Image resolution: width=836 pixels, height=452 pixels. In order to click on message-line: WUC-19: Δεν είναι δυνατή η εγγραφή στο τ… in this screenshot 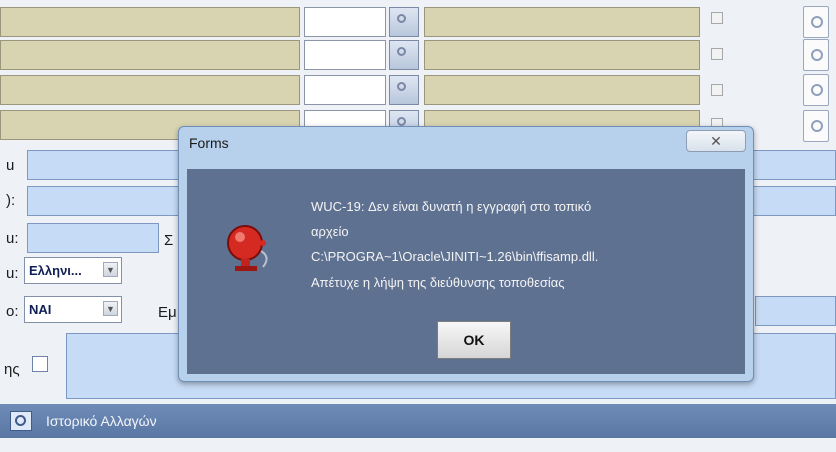, I will do `click(451, 206)`.